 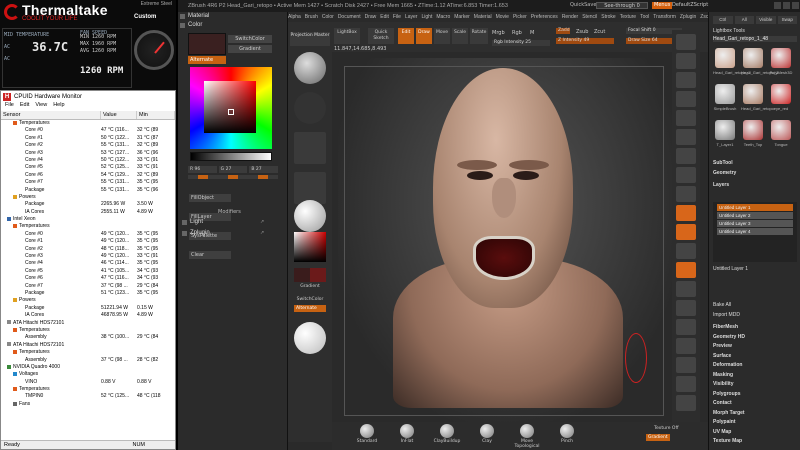 What do you see at coordinates (233, 169) in the screenshot?
I see `green-field: G 27` at bounding box center [233, 169].